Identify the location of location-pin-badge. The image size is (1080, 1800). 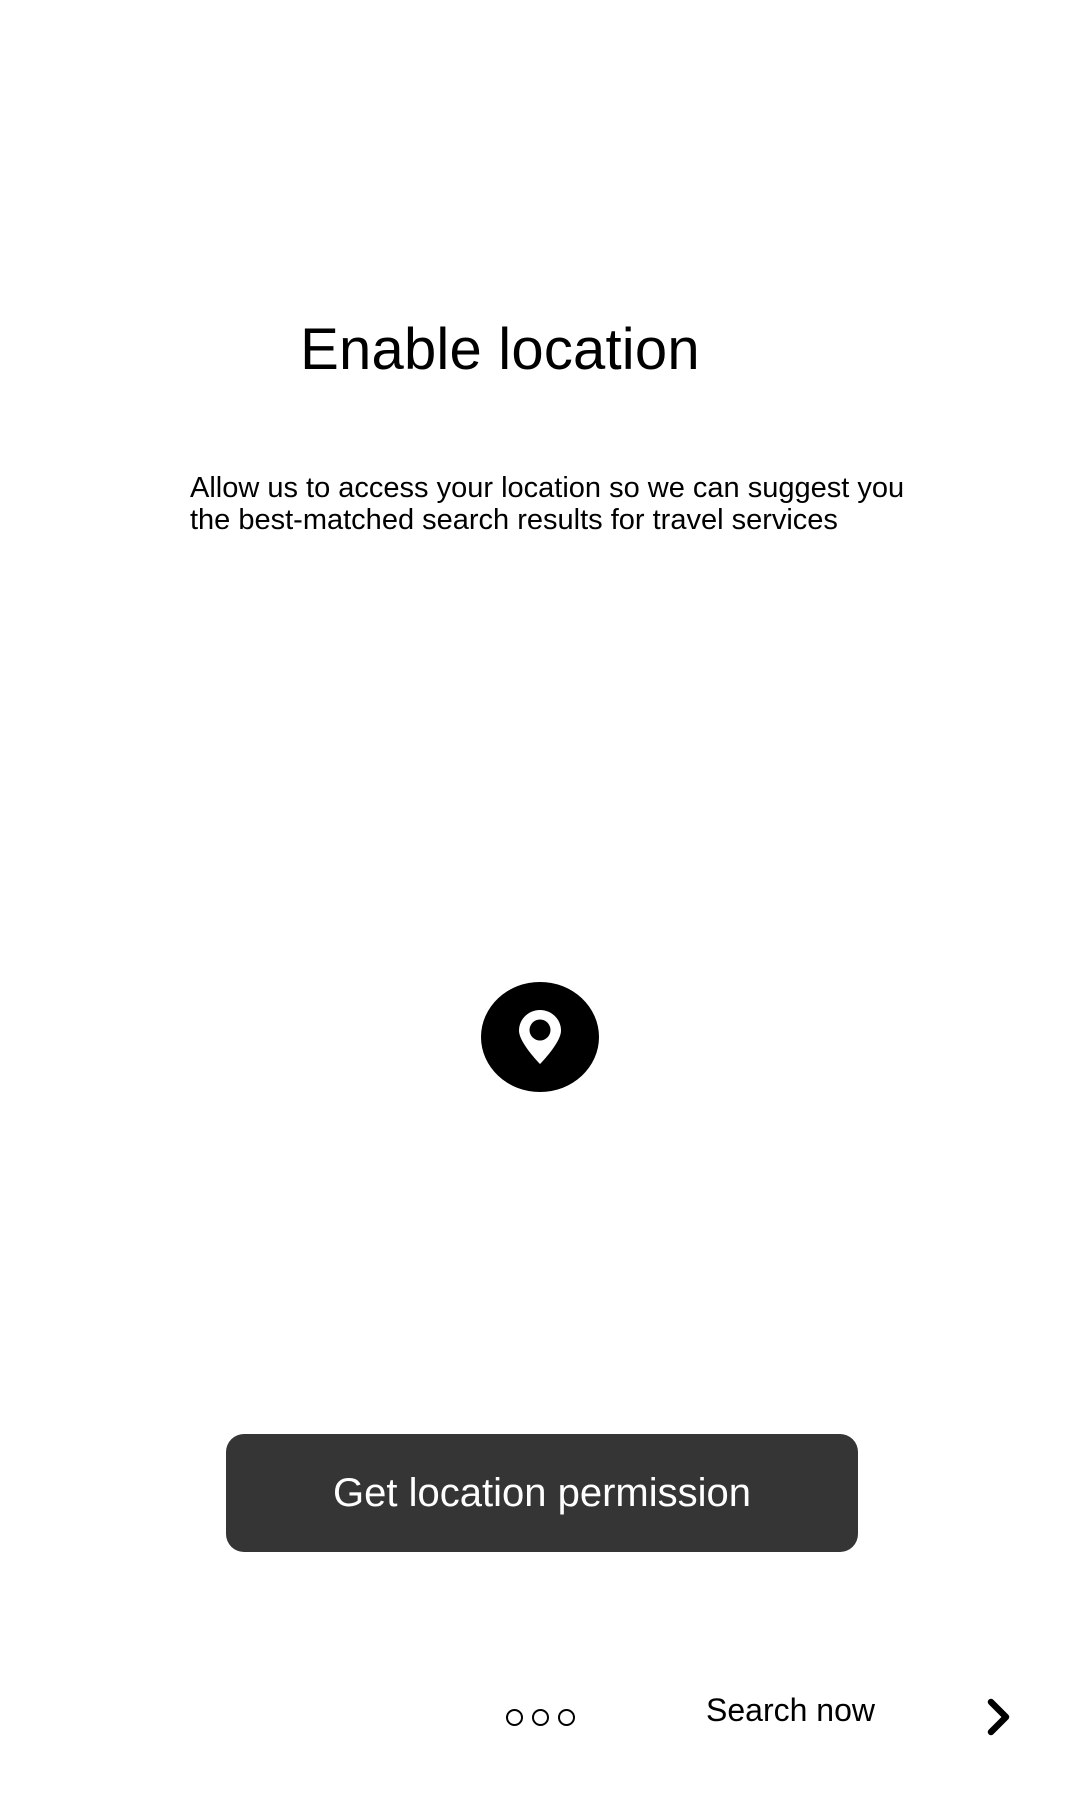
(540, 1037).